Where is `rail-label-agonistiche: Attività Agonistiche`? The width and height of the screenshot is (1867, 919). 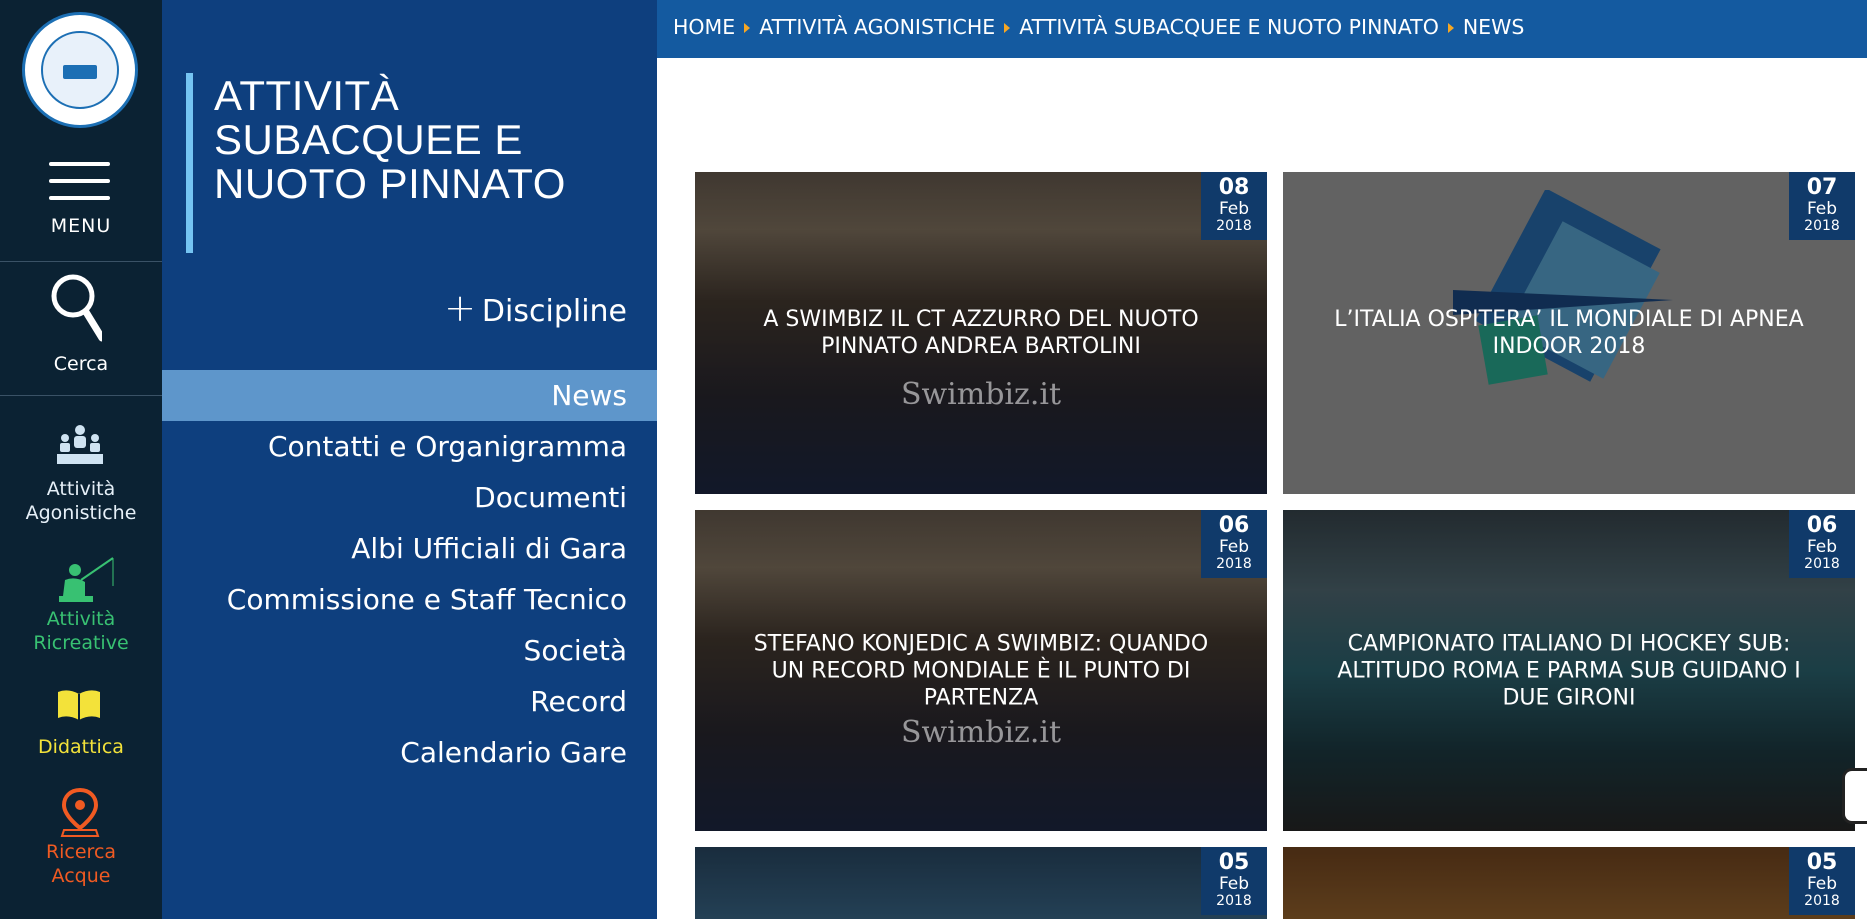
rail-label-agonistiche: Attività Agonistiche is located at coordinates (81, 501).